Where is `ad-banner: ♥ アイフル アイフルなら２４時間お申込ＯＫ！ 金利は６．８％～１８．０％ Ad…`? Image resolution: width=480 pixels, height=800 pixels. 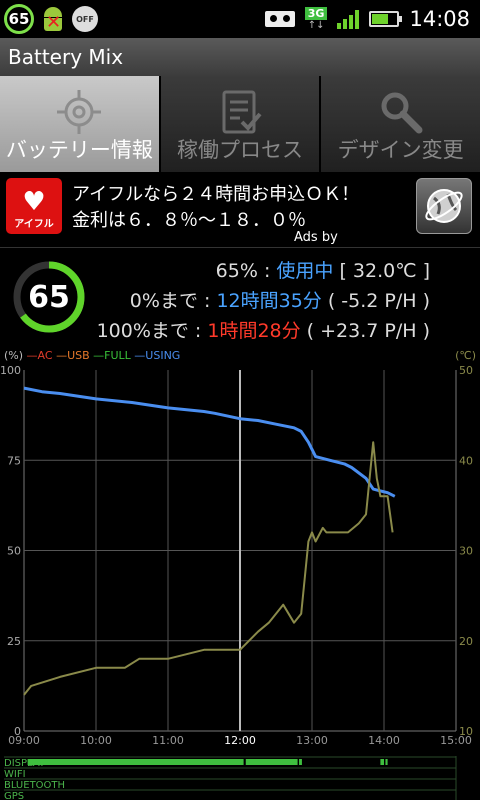
ad-banner: ♥ アイフル アイフルなら２４時間お申込ＯＫ！ 金利は６．８％～１８．０％ Ad… is located at coordinates (240, 210).